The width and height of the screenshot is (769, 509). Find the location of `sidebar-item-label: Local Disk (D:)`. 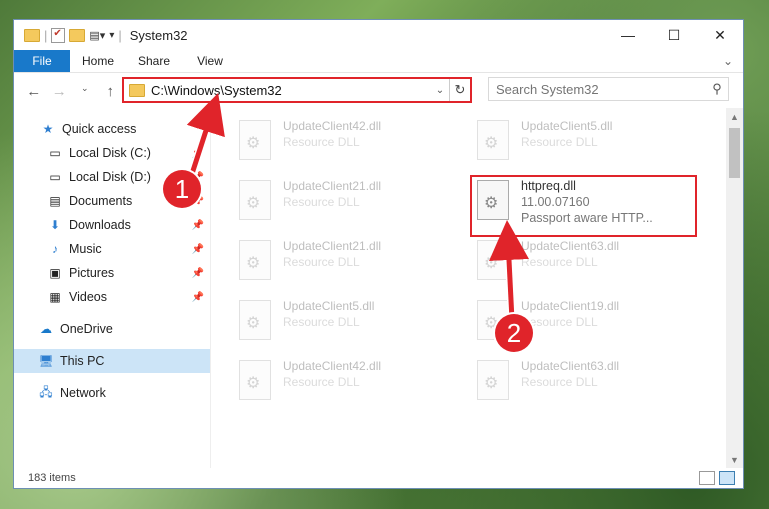

sidebar-item-label: Local Disk (D:) is located at coordinates (110, 177).